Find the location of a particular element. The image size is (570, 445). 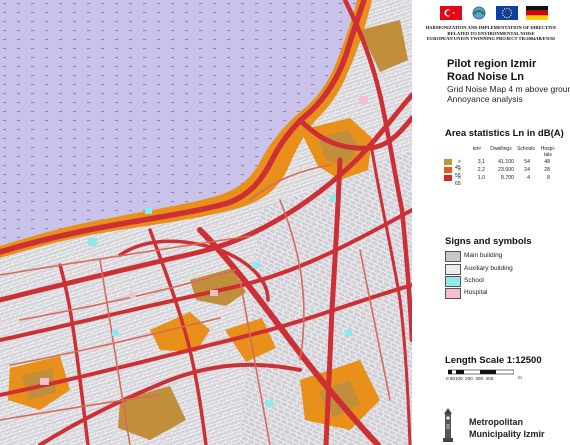

signs-heading: Signs and symbols is located at coordinates (488, 241).